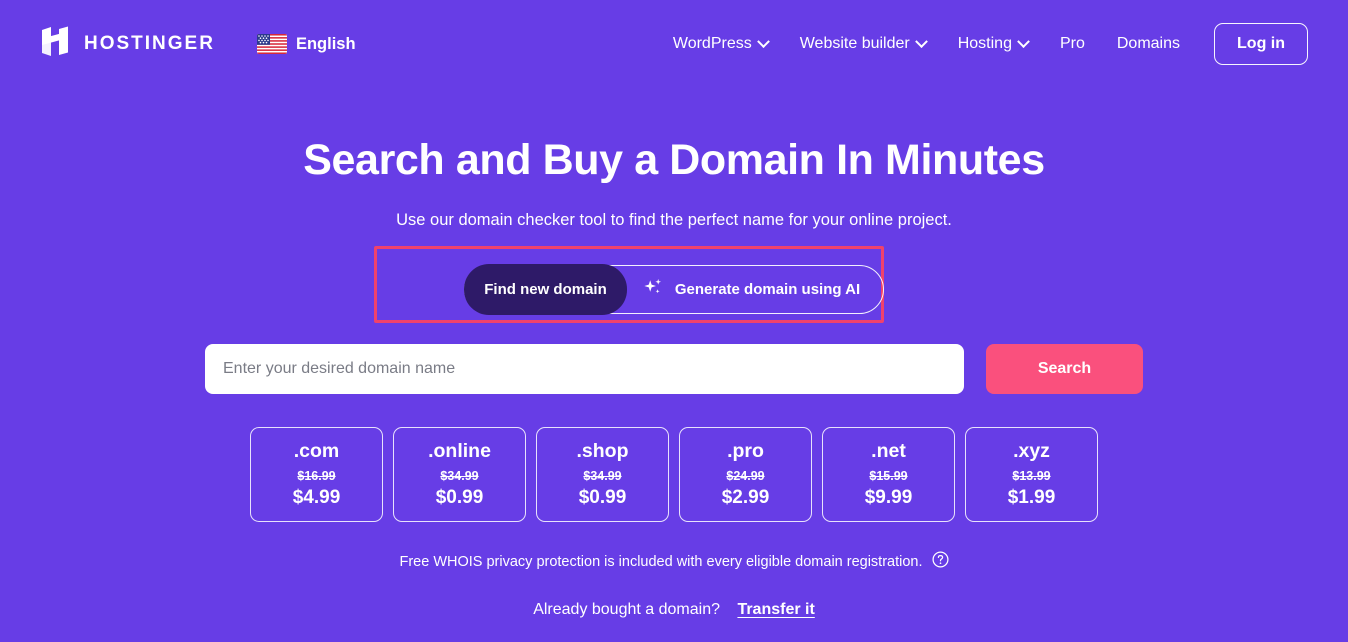 This screenshot has width=1348, height=642. I want to click on brand-name: HOSTINGER, so click(149, 43).